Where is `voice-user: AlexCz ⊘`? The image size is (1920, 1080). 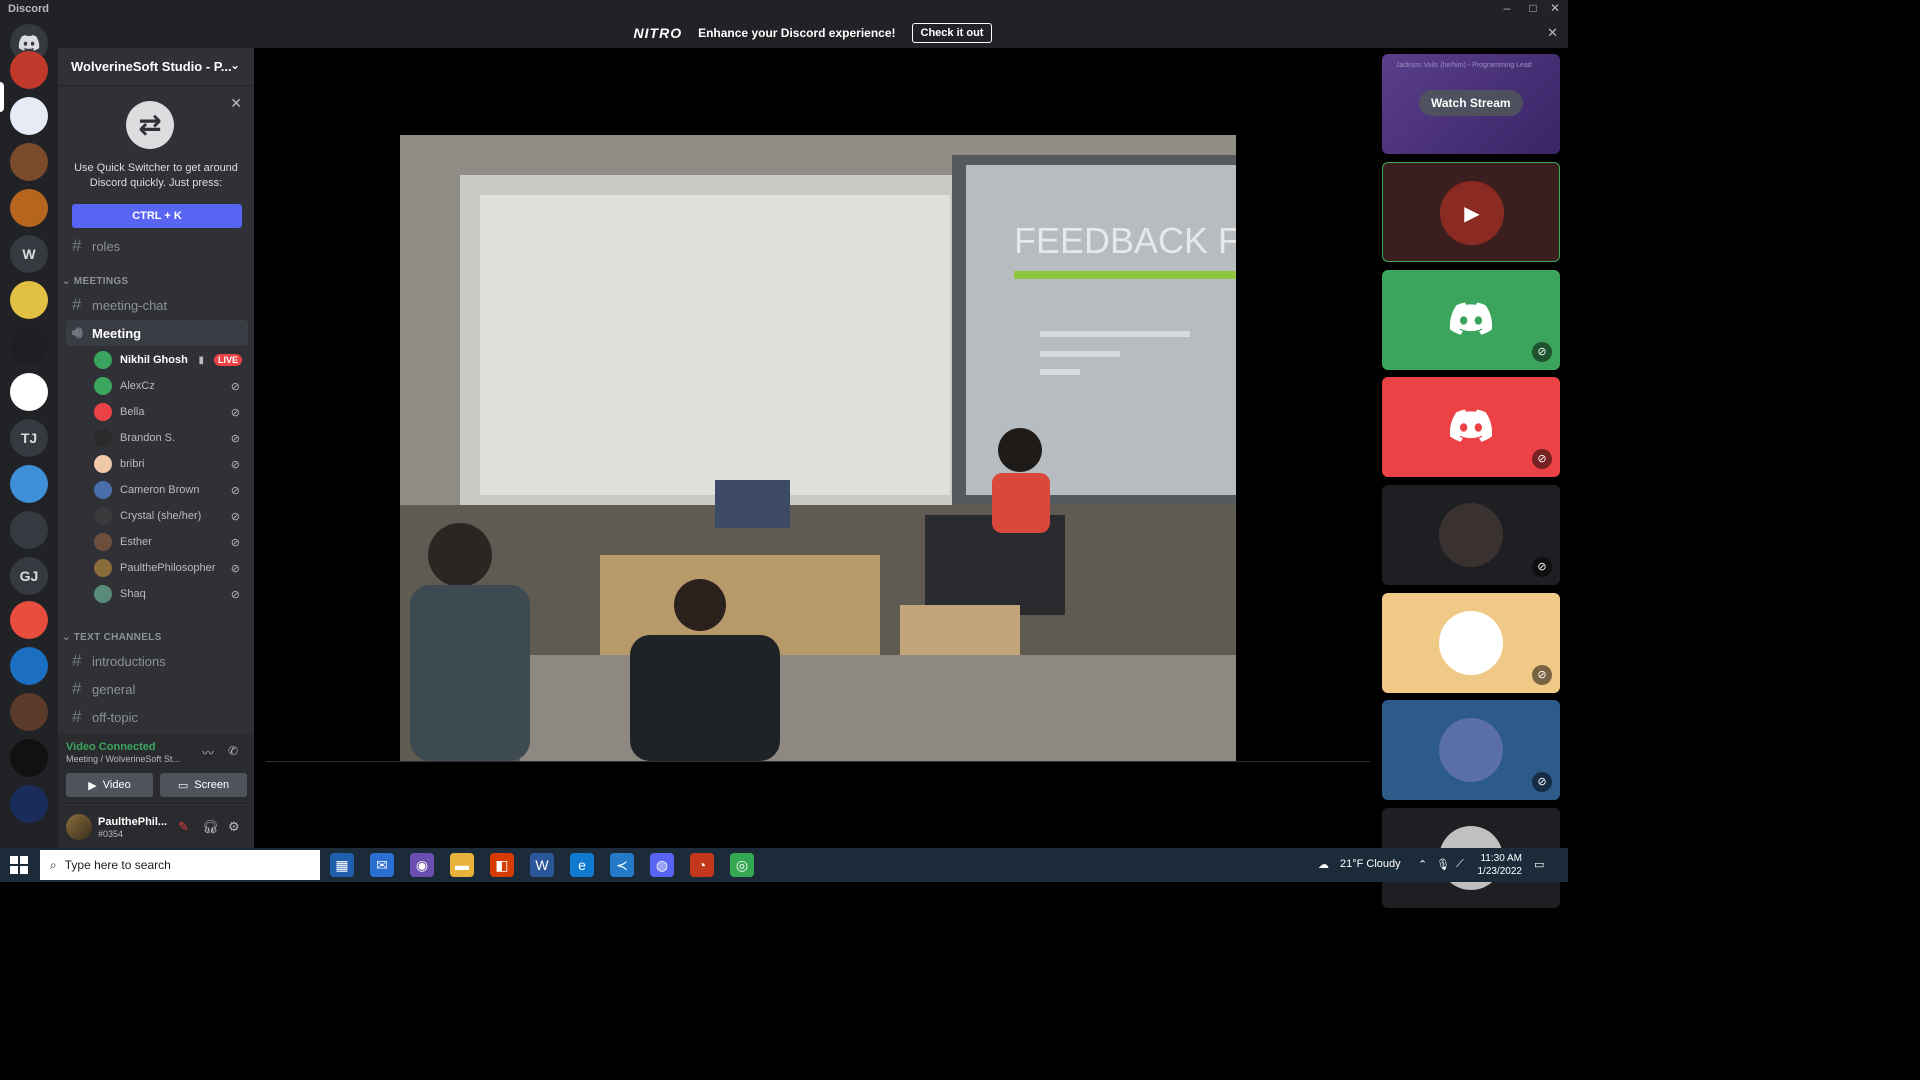 voice-user: AlexCz ⊘ is located at coordinates (170, 386).